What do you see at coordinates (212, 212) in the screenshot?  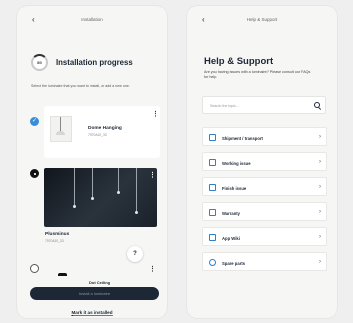 I see `shield-icon` at bounding box center [212, 212].